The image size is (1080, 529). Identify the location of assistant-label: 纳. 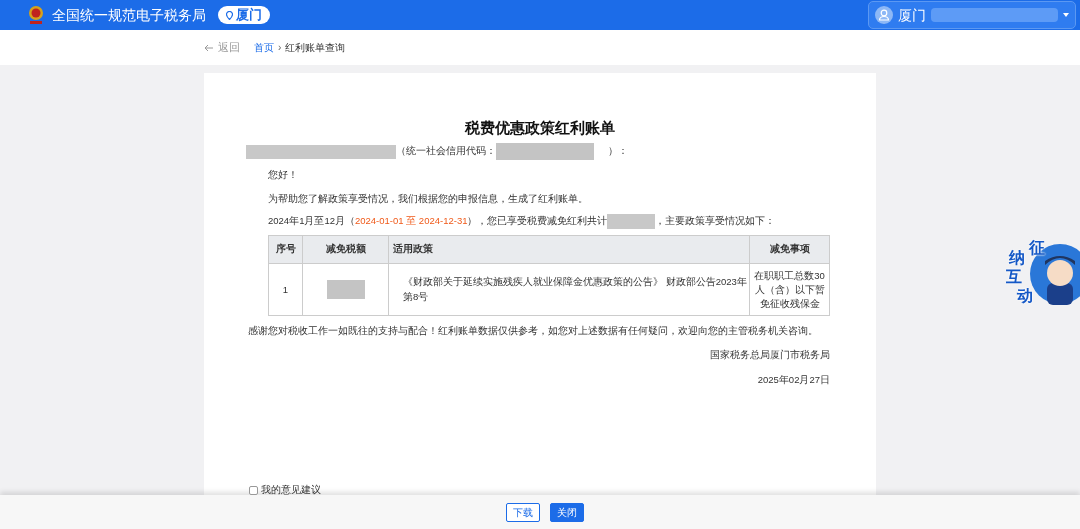
(1017, 258).